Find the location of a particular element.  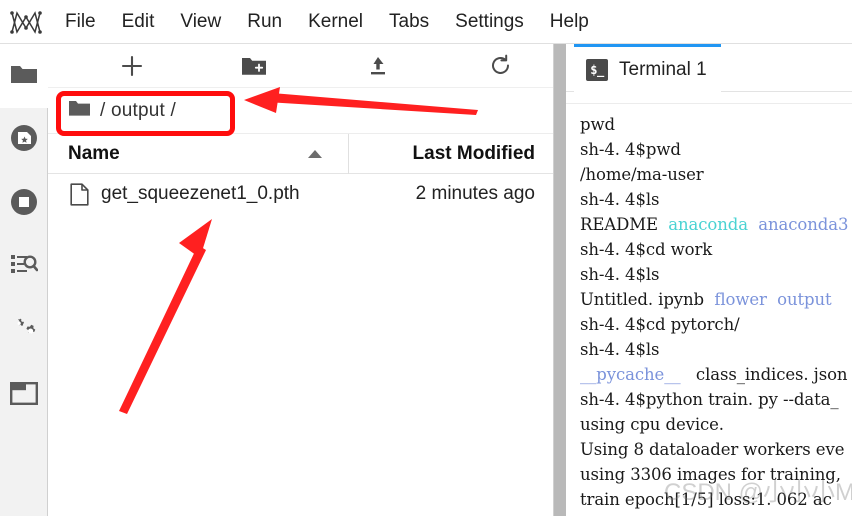

column-header-last-modified: Last Modified is located at coordinates (451, 154).